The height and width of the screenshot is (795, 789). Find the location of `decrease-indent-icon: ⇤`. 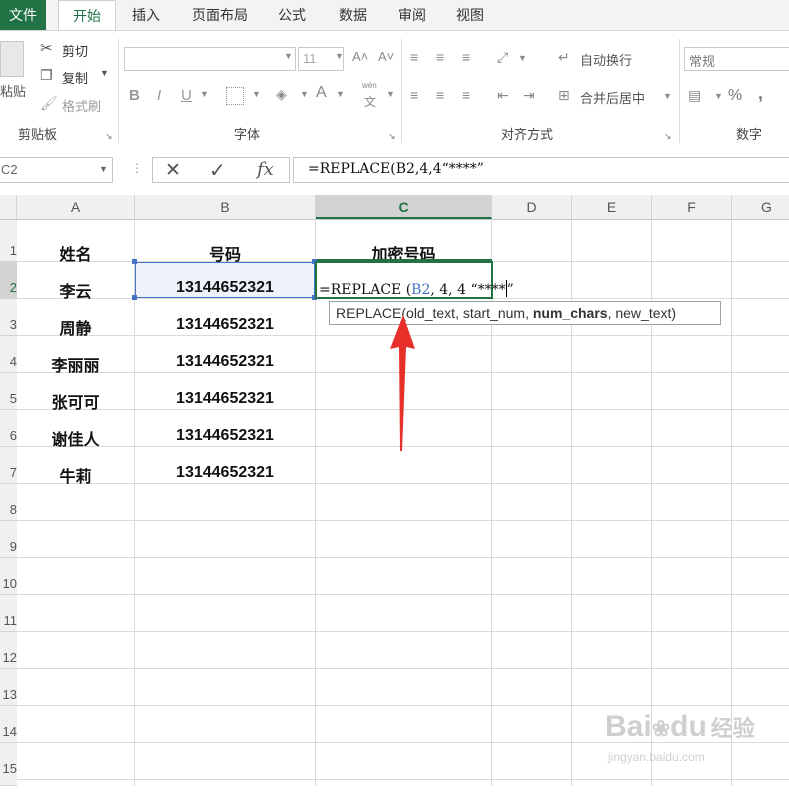

decrease-indent-icon: ⇤ is located at coordinates (503, 95).